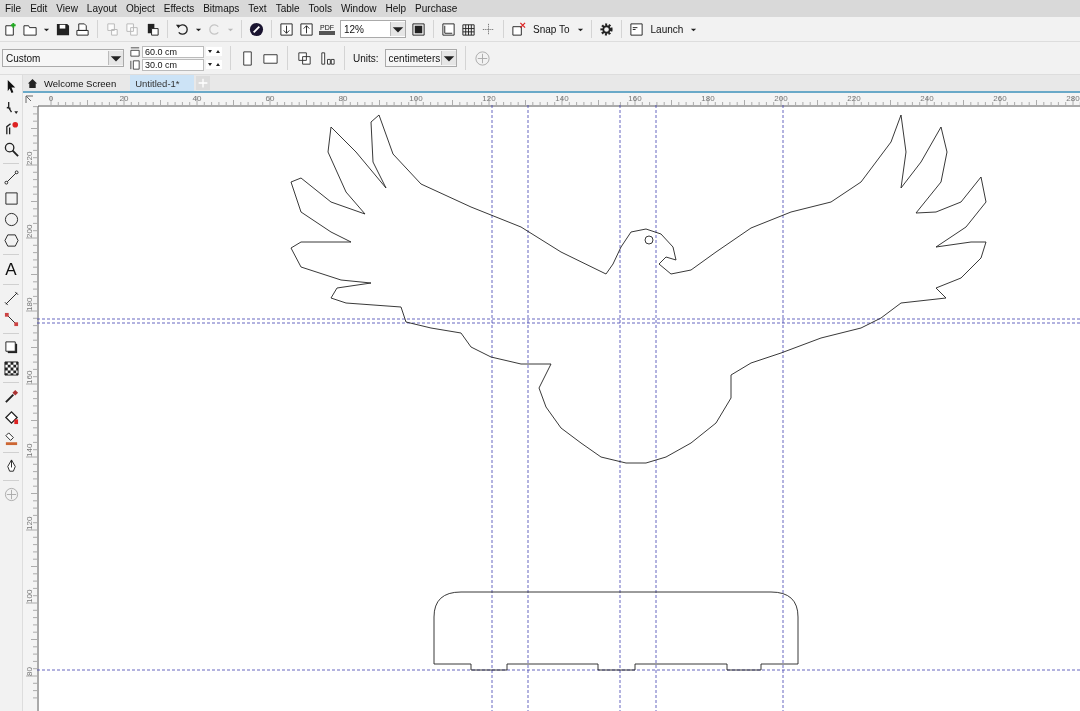 The width and height of the screenshot is (1080, 711). I want to click on snap-to-button: Snap To, so click(551, 29).